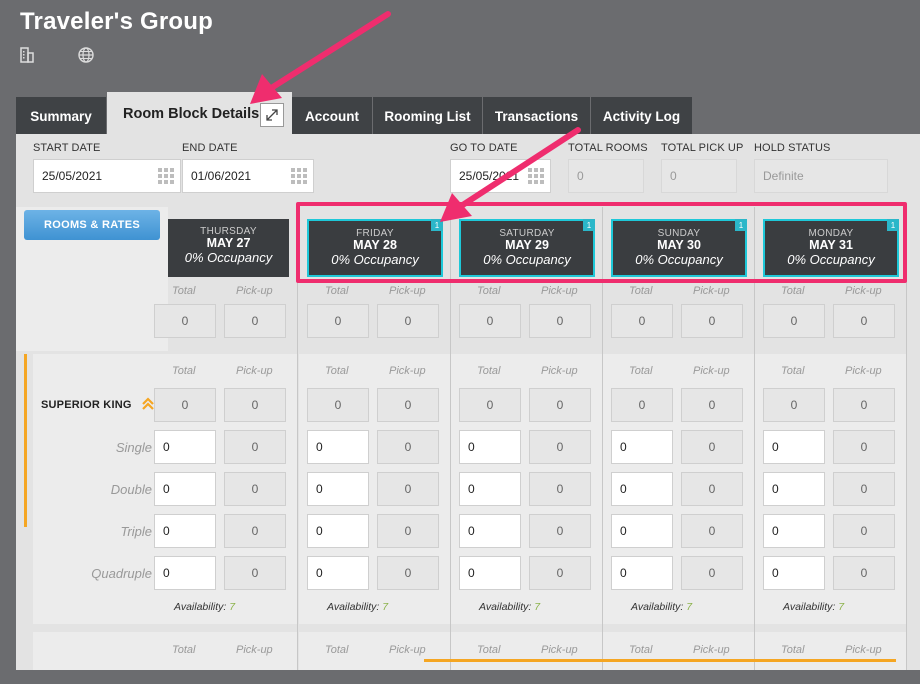 The image size is (920, 684). Describe the element at coordinates (500, 176) in the screenshot. I see `go-to-date-field: 25/05/2021` at that location.